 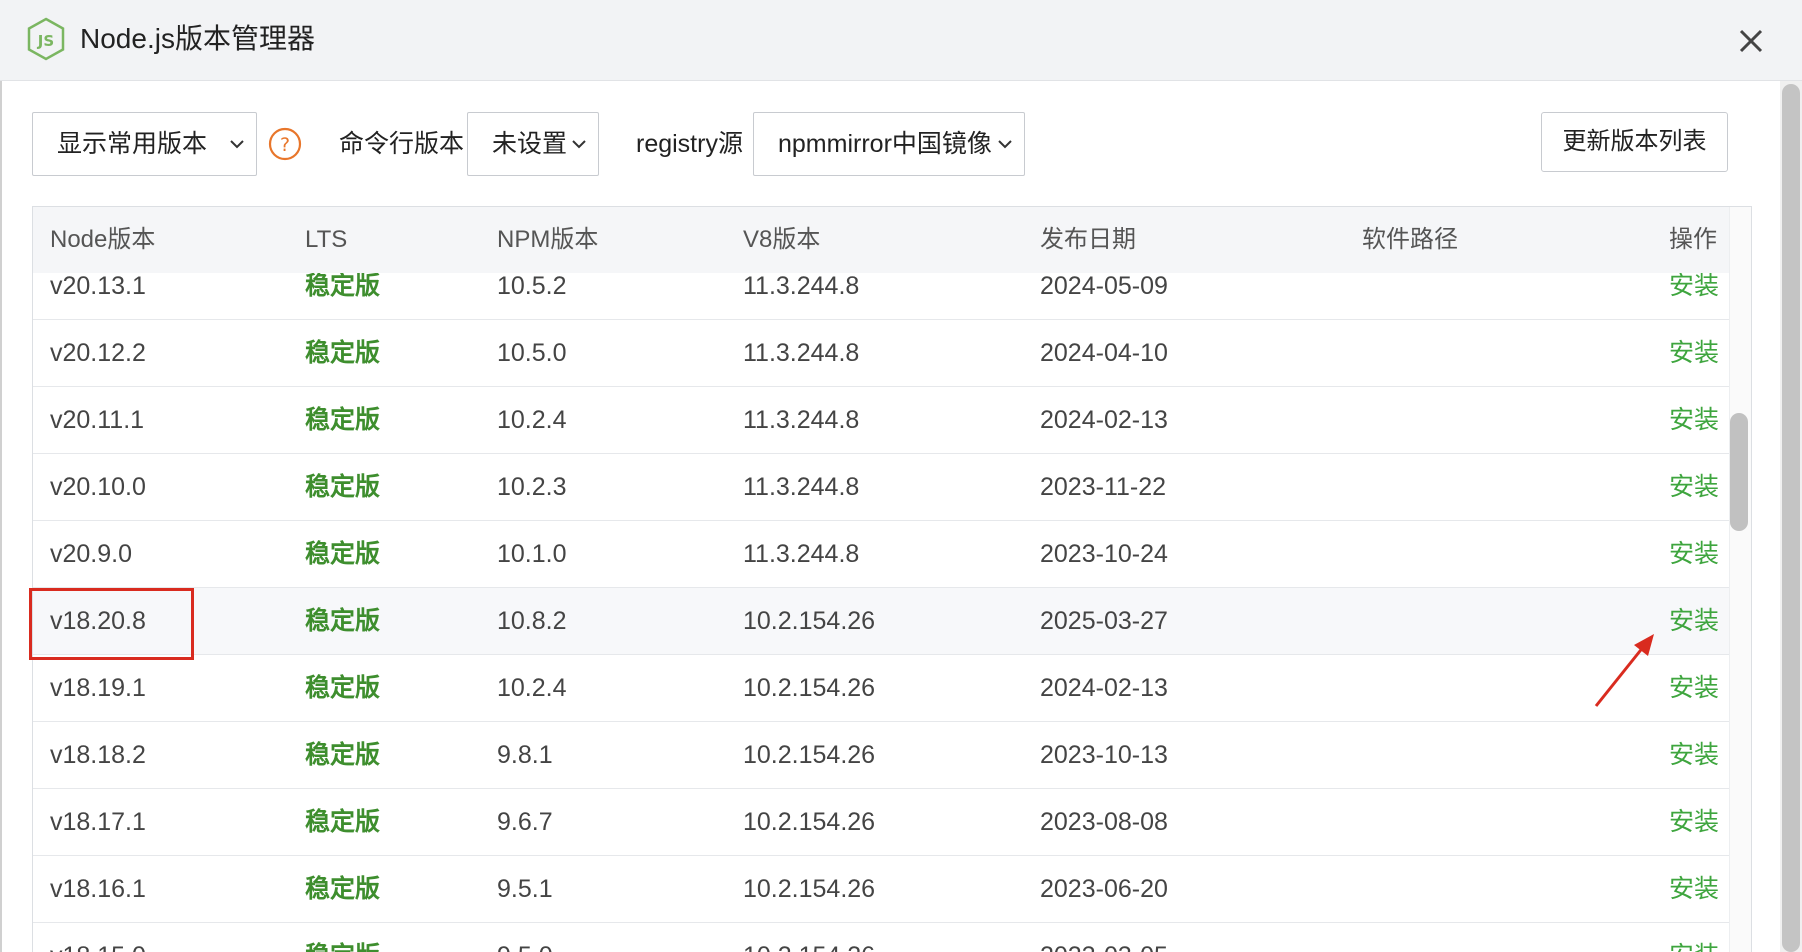 What do you see at coordinates (532, 353) in the screenshot?
I see `cell-npm-version: 10.5.0` at bounding box center [532, 353].